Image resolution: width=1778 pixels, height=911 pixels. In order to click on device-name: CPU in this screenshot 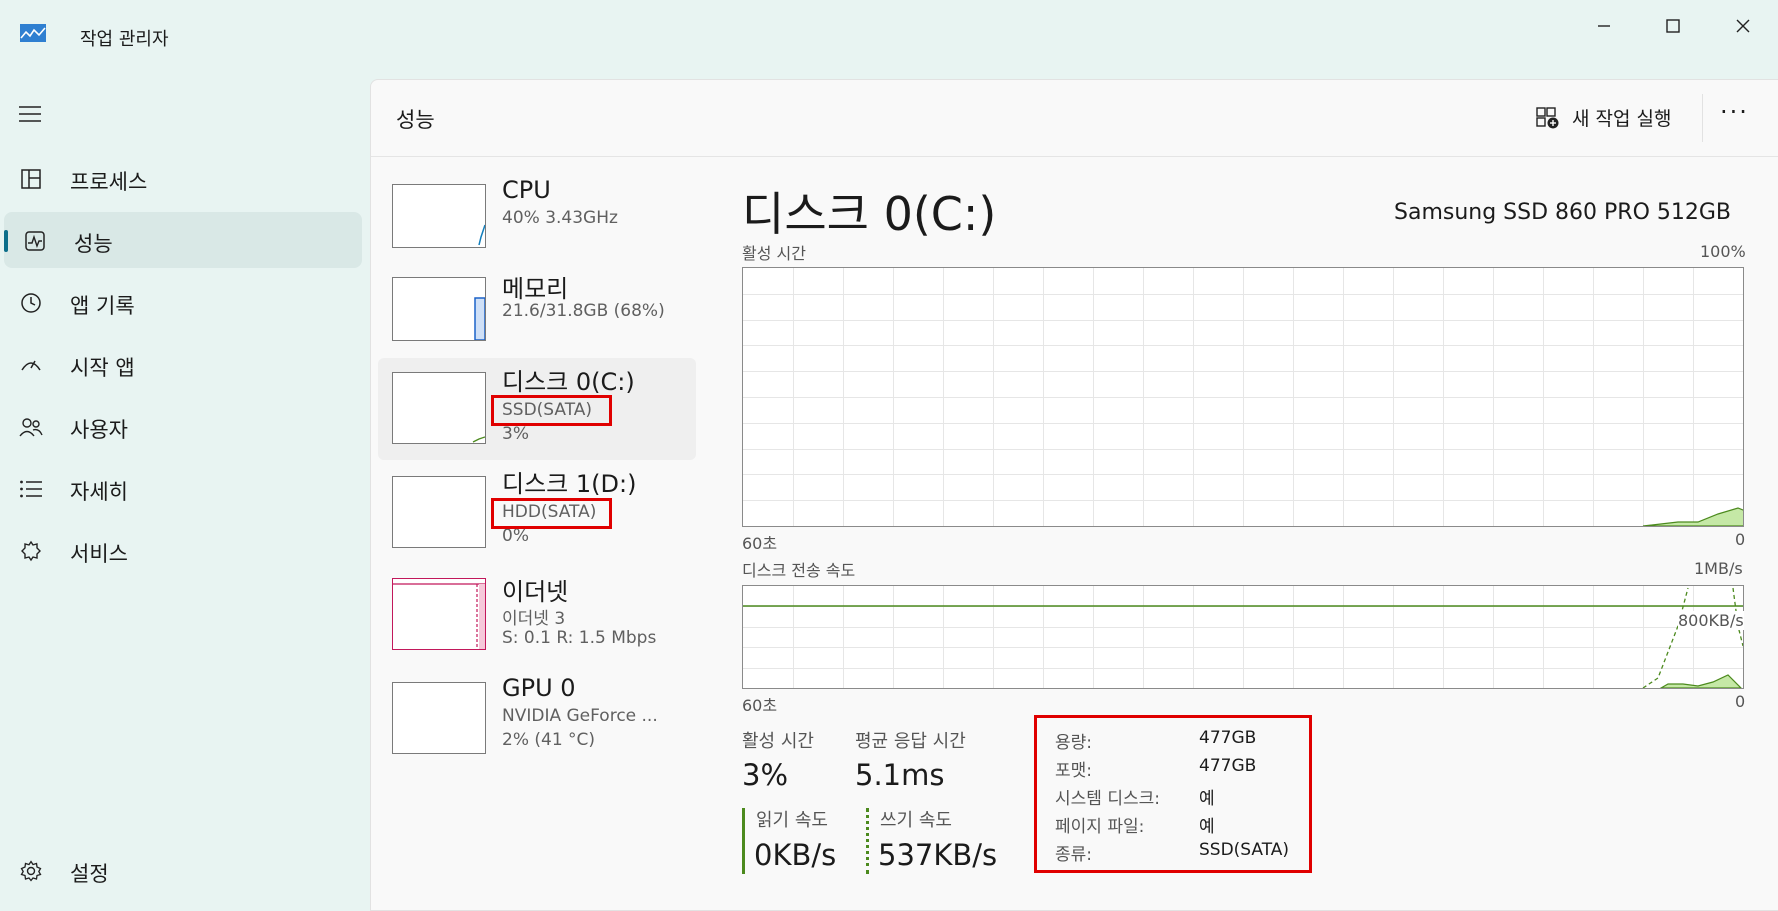, I will do `click(526, 190)`.